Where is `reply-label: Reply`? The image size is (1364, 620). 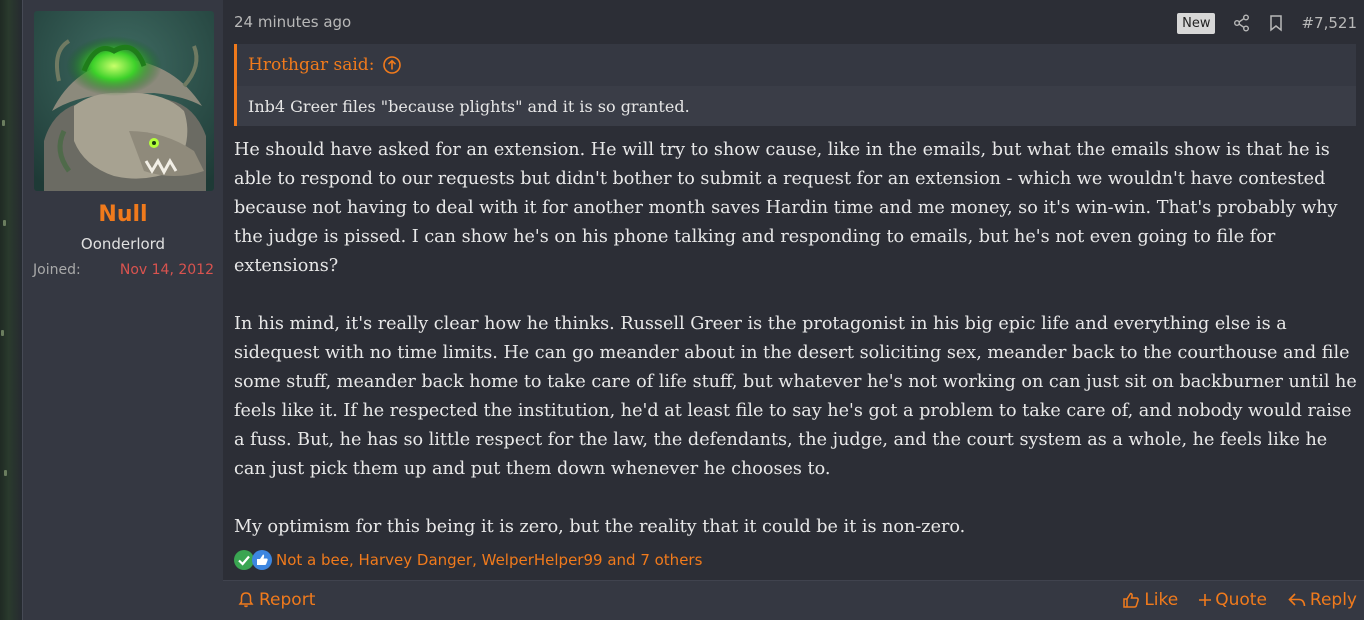
reply-label: Reply is located at coordinates (1333, 600).